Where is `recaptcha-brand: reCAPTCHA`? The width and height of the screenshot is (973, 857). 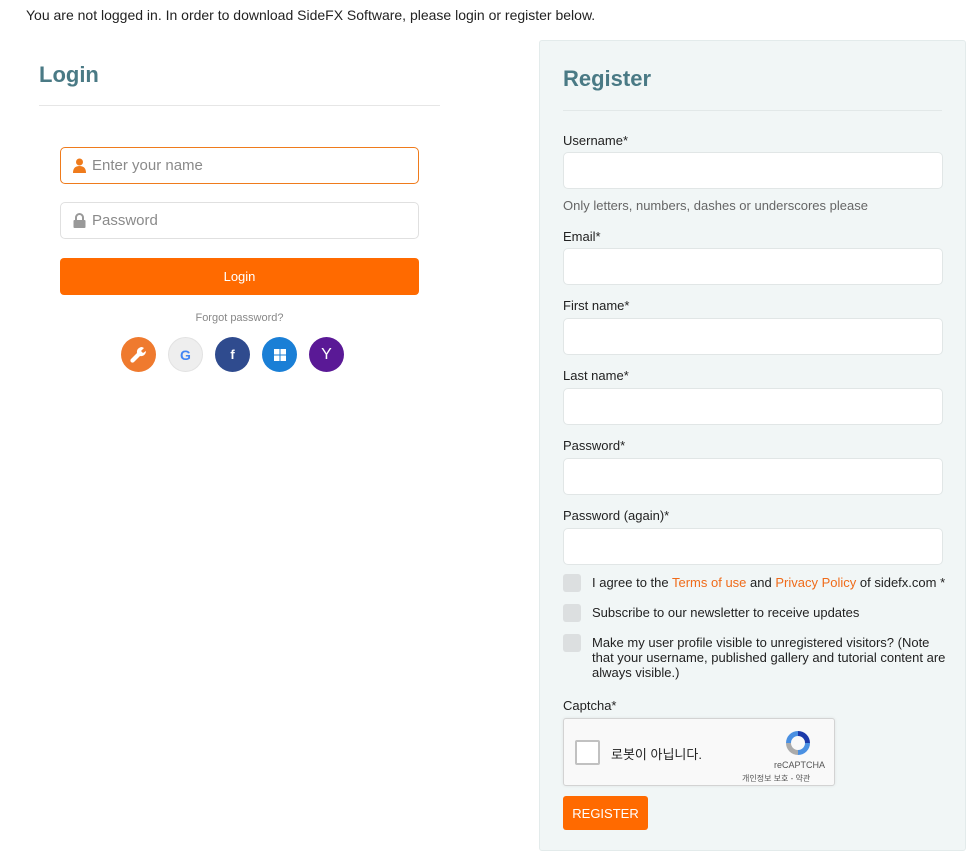
recaptcha-brand: reCAPTCHA is located at coordinates (800, 765).